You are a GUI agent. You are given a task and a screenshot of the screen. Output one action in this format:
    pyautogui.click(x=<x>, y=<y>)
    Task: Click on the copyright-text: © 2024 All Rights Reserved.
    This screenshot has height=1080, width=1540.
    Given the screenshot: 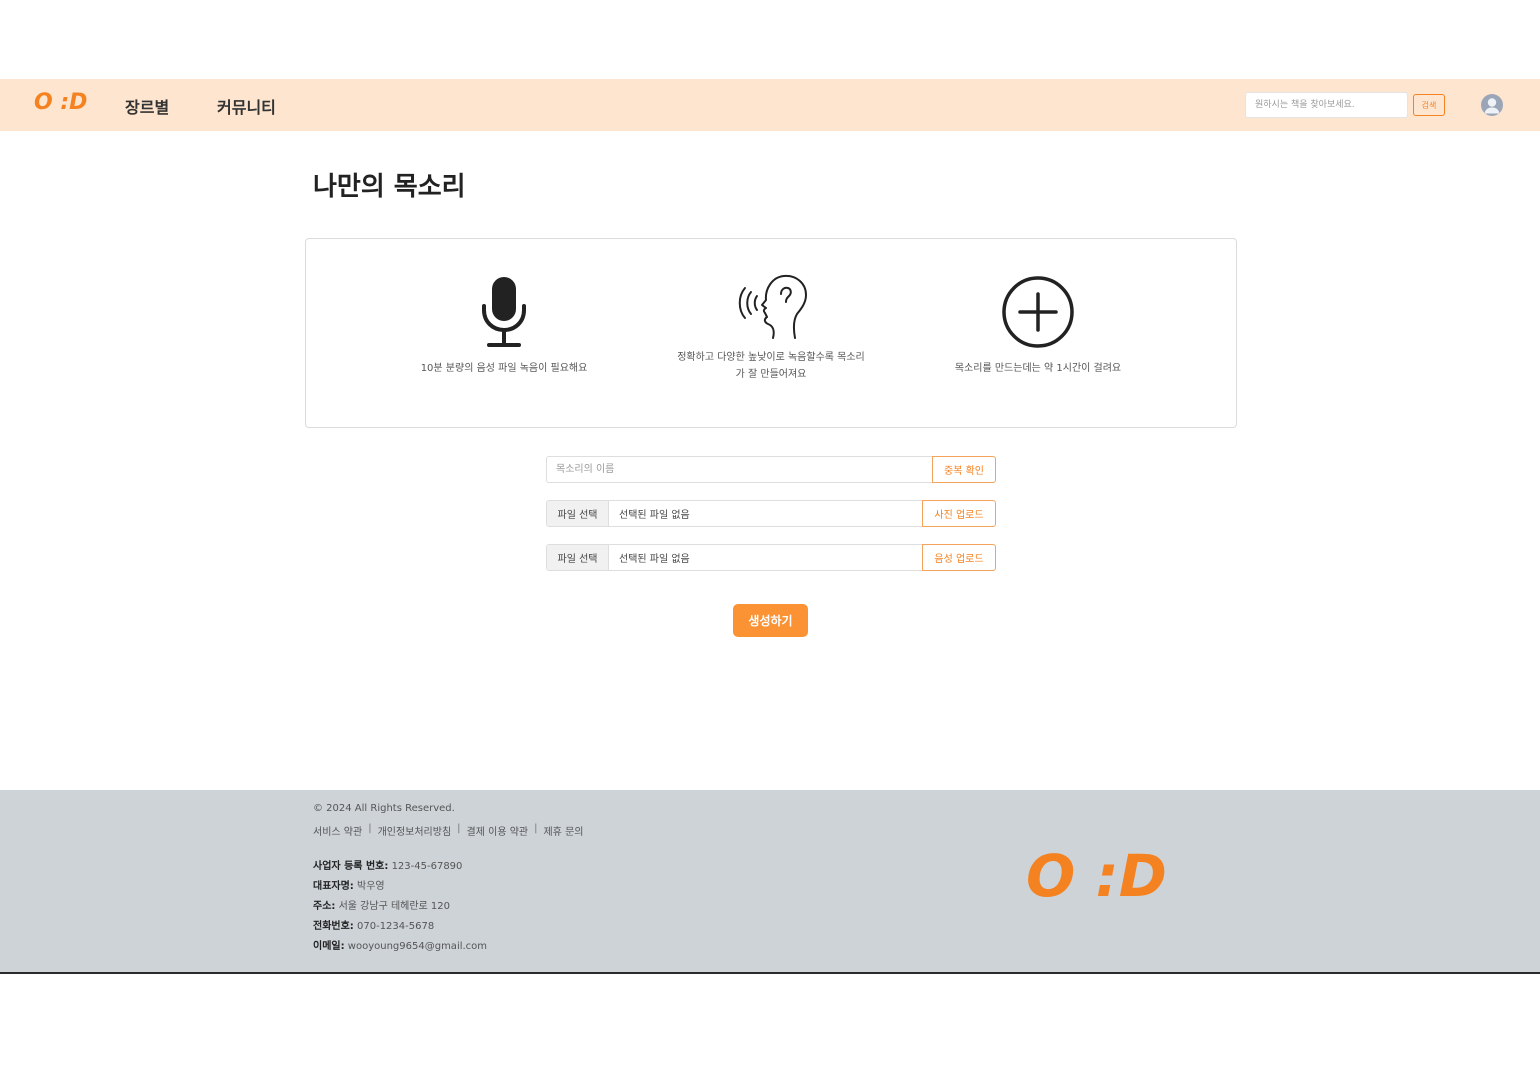 What is the action you would take?
    pyautogui.click(x=384, y=808)
    